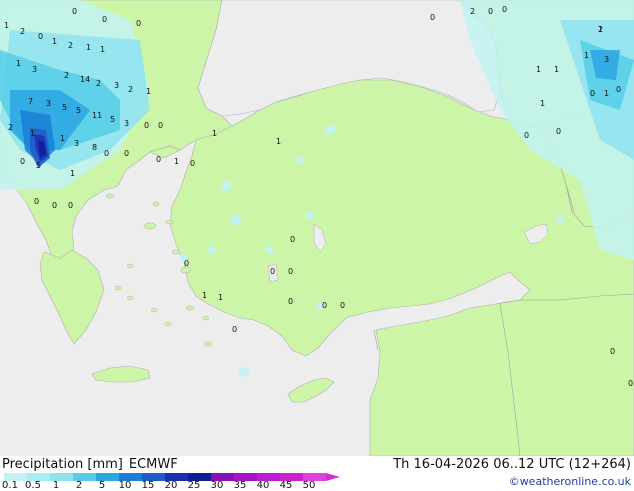 The height and width of the screenshot is (491, 634). Describe the element at coordinates (85, 79) in the screenshot. I see `precip-value: 14` at that location.